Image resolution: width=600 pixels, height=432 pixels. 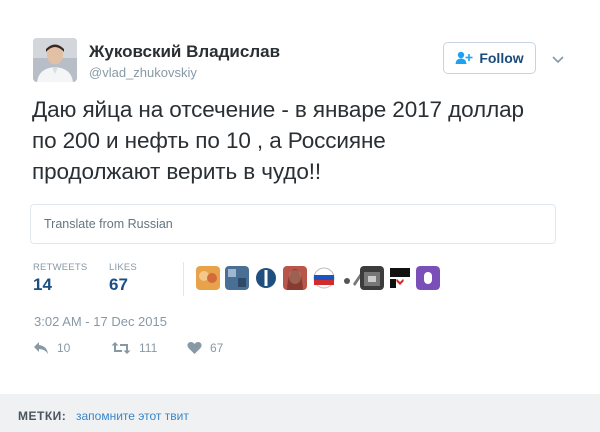 I want to click on tags-label: МЕТКИ:, so click(x=42, y=416).